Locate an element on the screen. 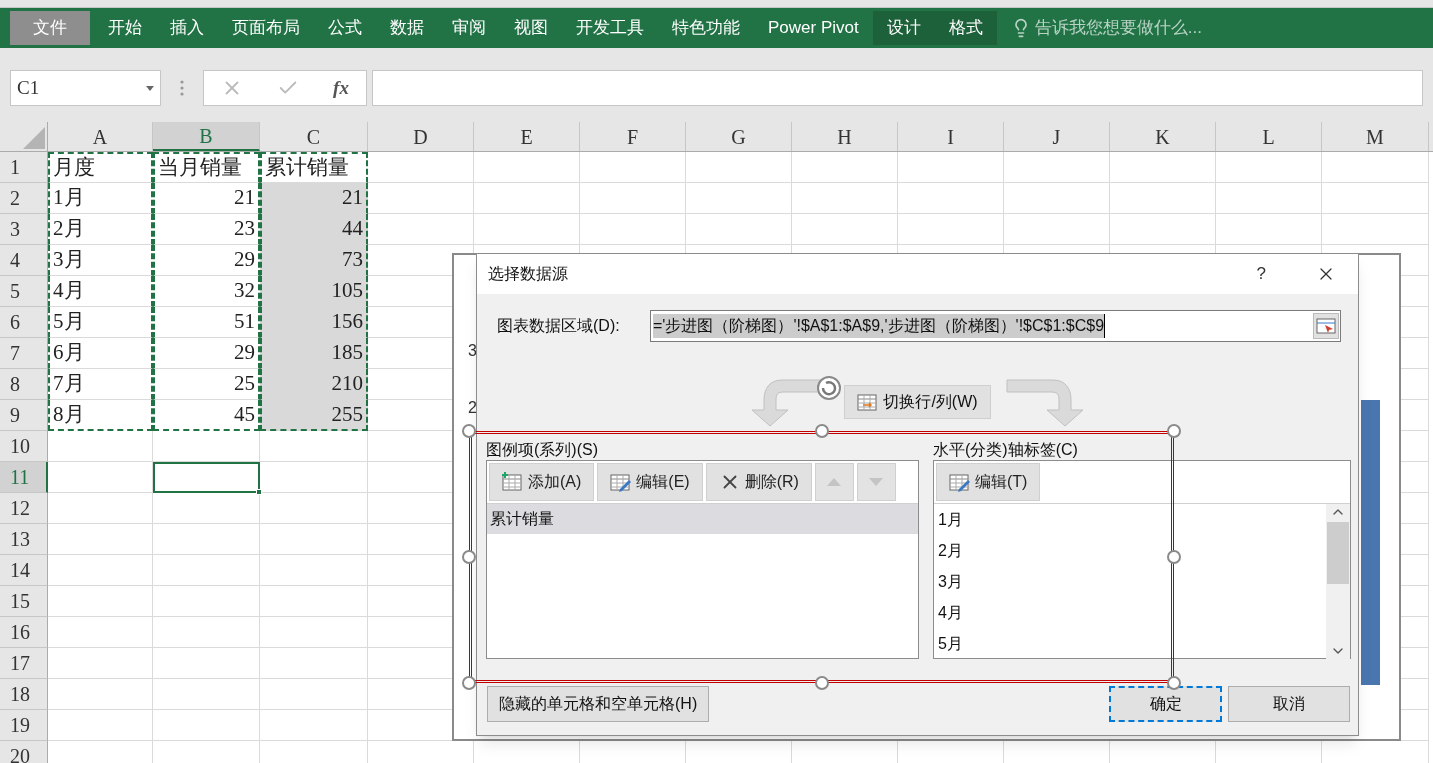 The width and height of the screenshot is (1433, 763). ribbon-tab: 数据 is located at coordinates (407, 28).